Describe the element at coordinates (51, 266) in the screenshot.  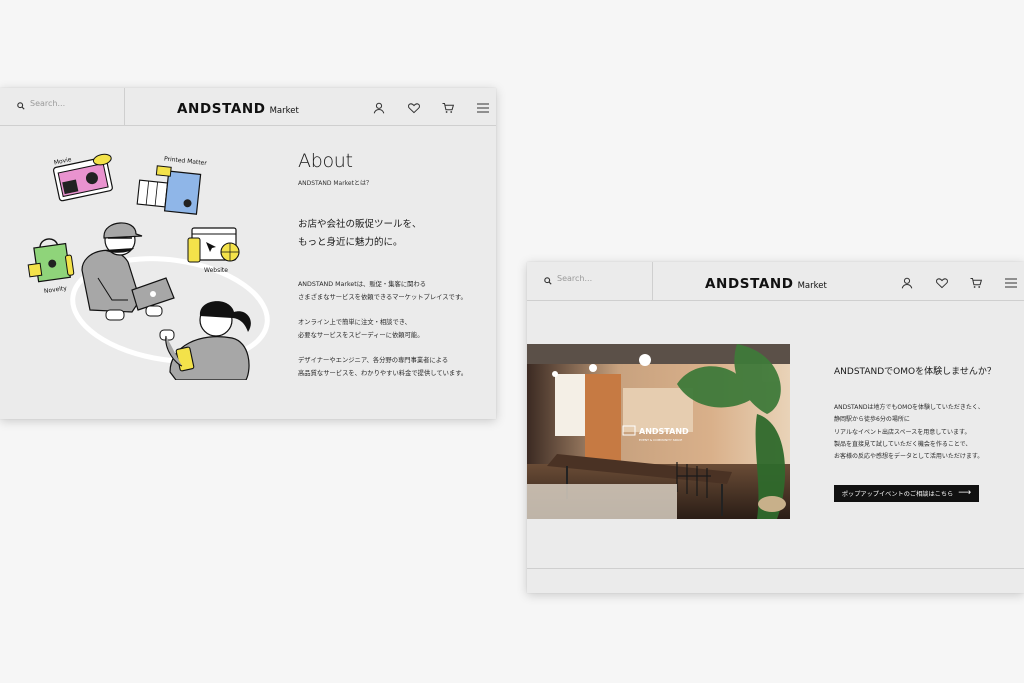
I see `novelty-sticker: Novelty` at that location.